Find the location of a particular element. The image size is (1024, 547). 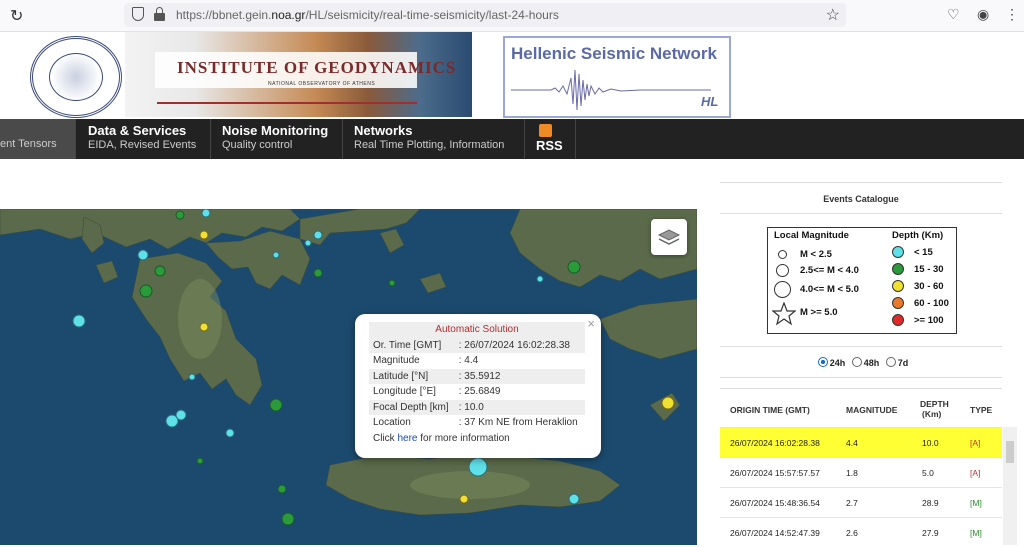

popup-label: Or. Time [GMT] is located at coordinates (412, 345).